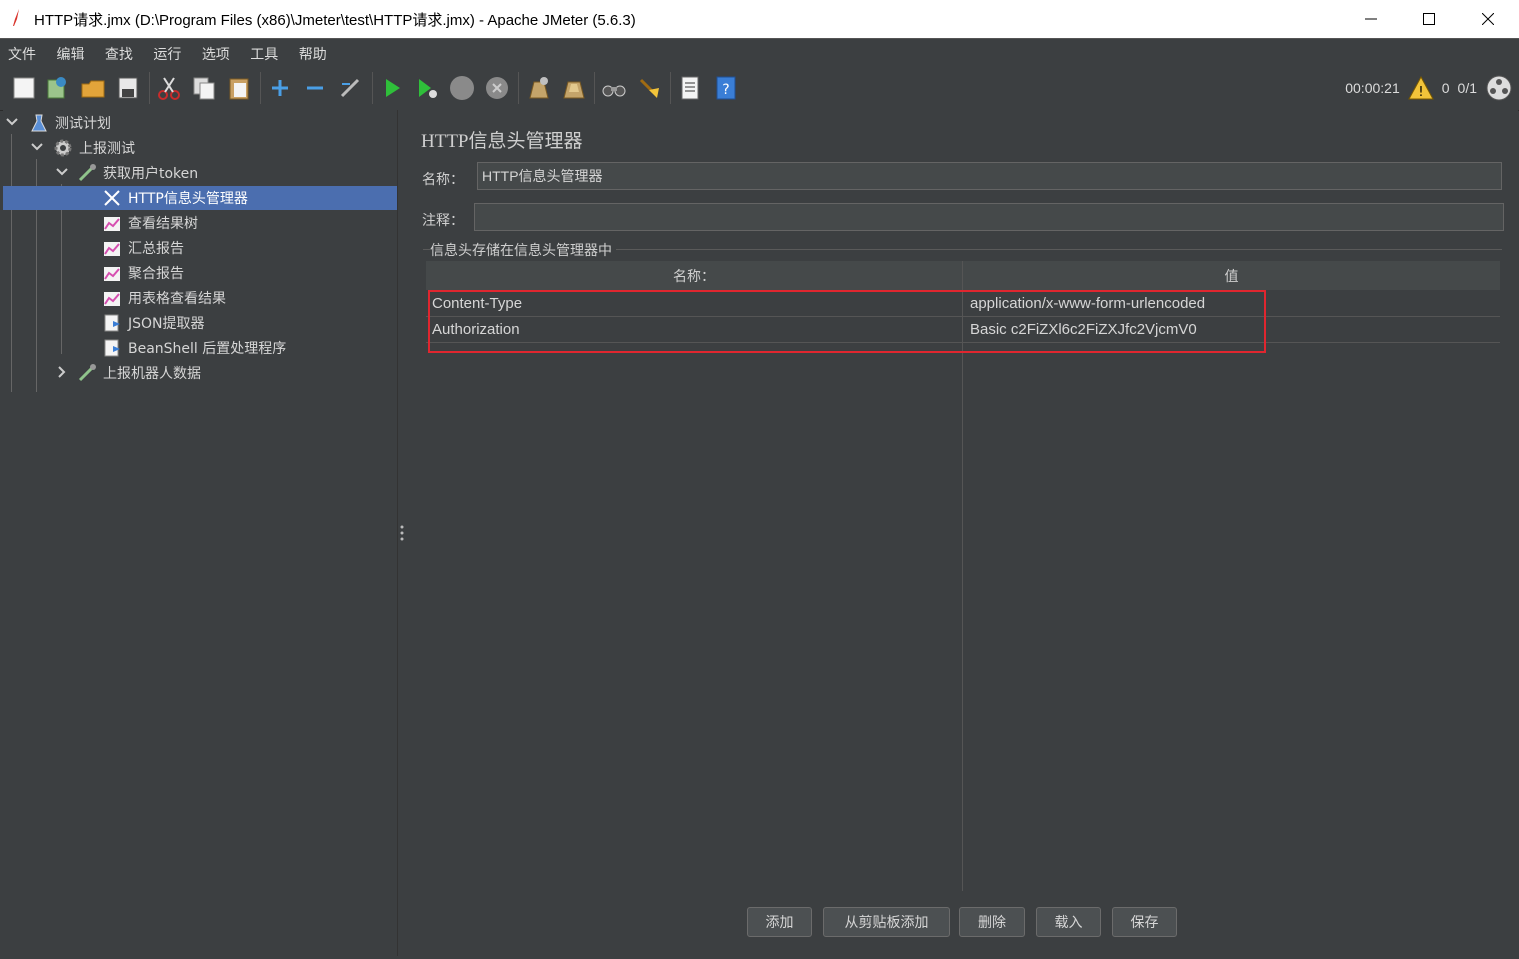  What do you see at coordinates (502, 141) in the screenshot?
I see `page-title: HTTP信息头管理器` at bounding box center [502, 141].